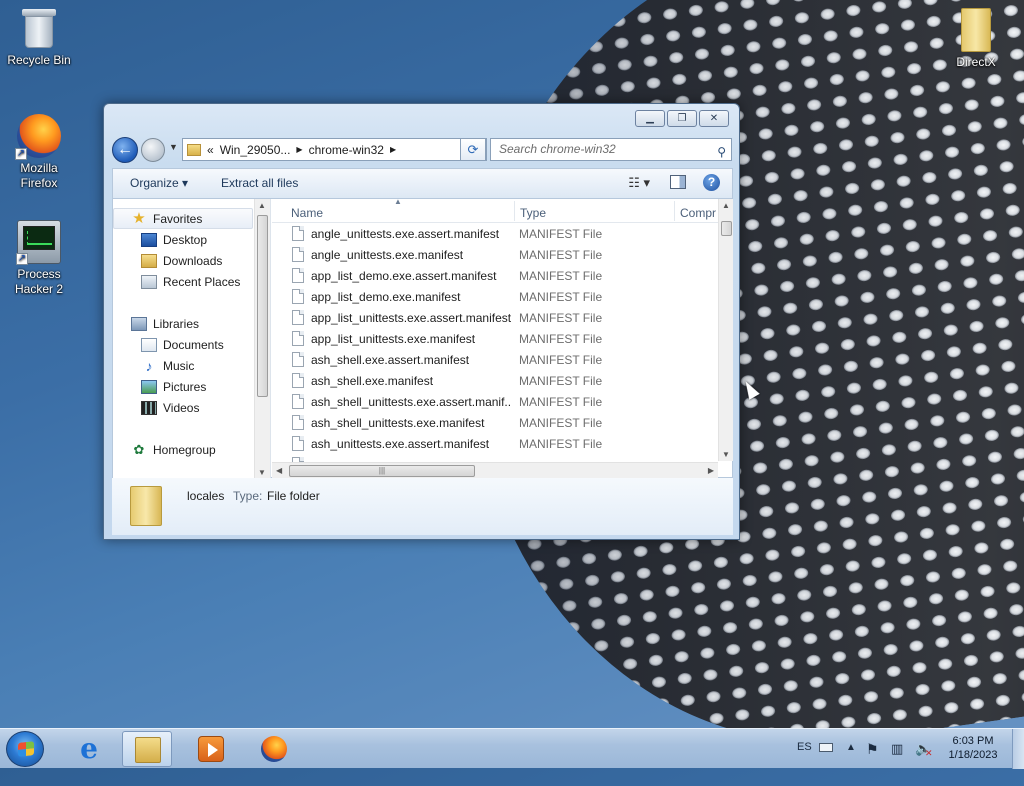 This screenshot has width=1024, height=786. I want to click on table-row, so click(495, 458).